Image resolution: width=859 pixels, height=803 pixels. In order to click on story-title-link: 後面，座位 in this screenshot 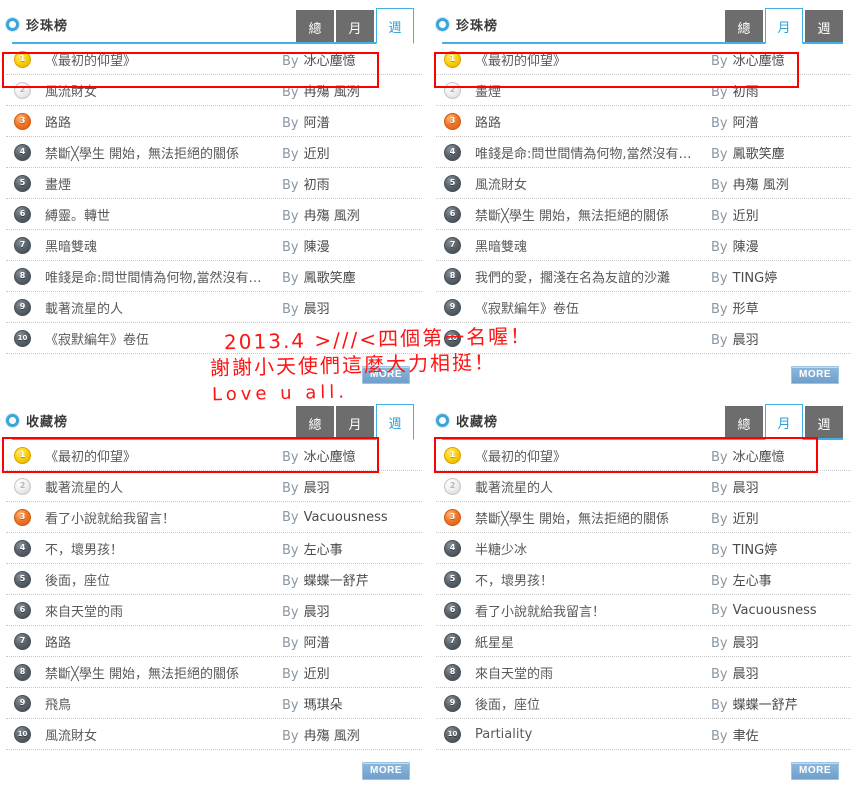, I will do `click(163, 579)`.